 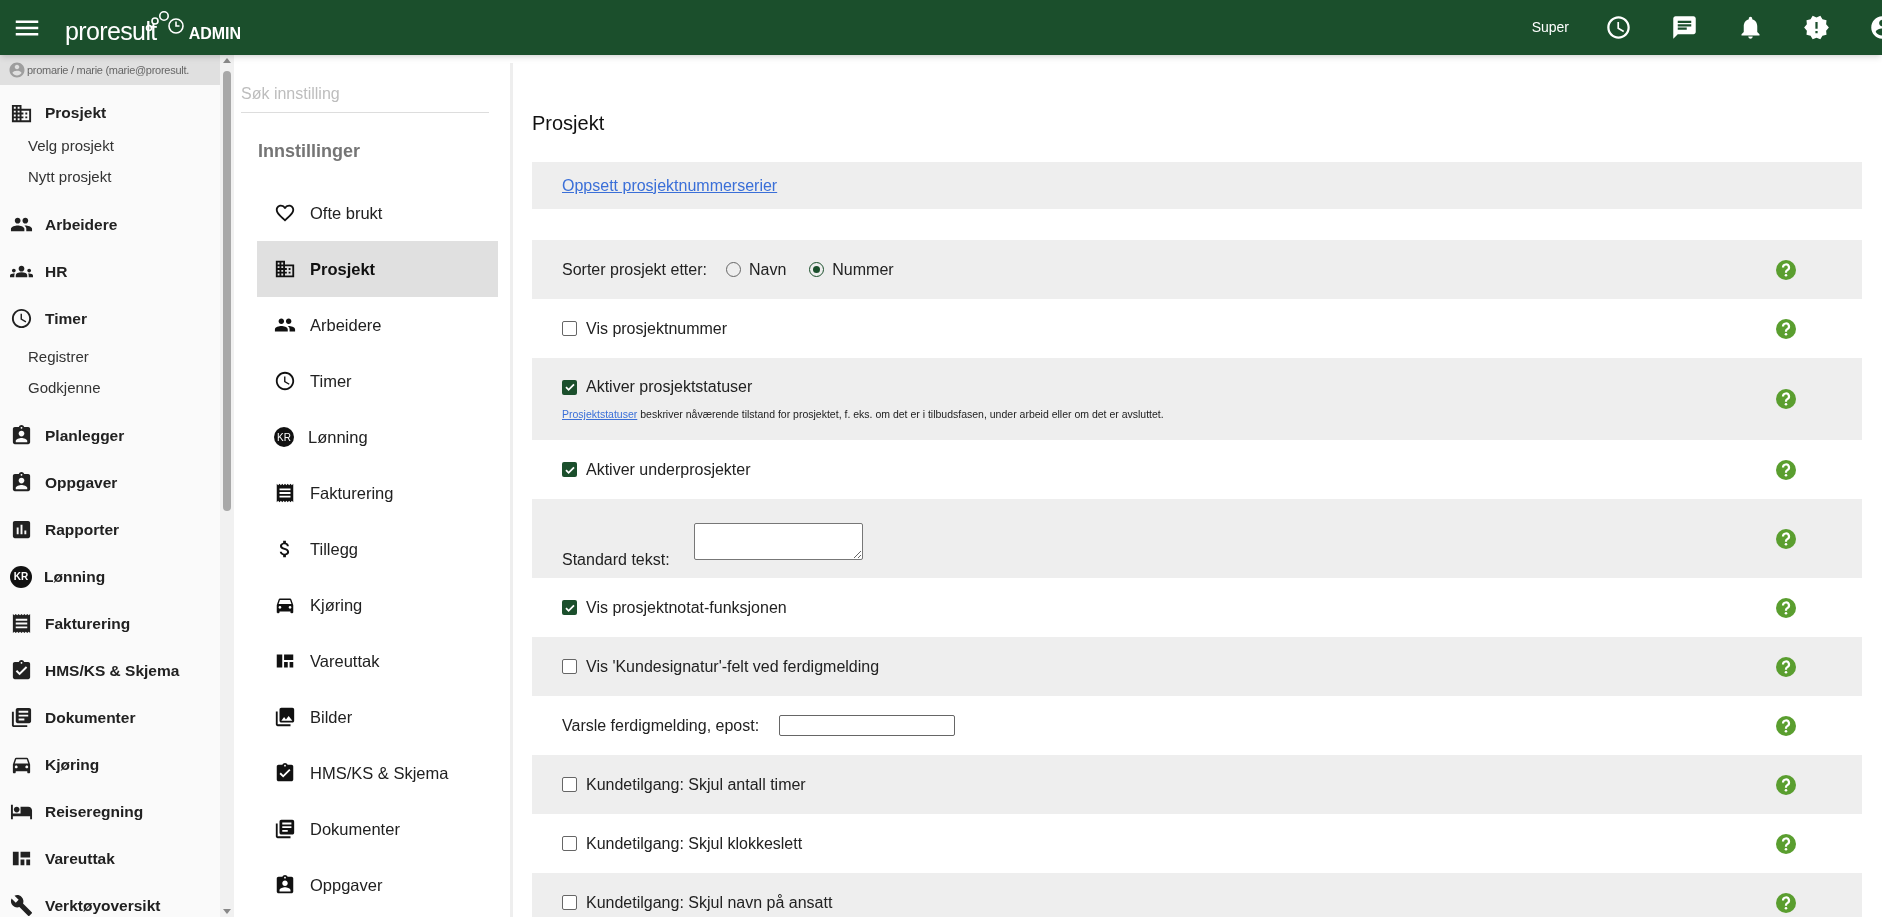 What do you see at coordinates (110, 811) in the screenshot?
I see `sidebar-item: Reiseregning` at bounding box center [110, 811].